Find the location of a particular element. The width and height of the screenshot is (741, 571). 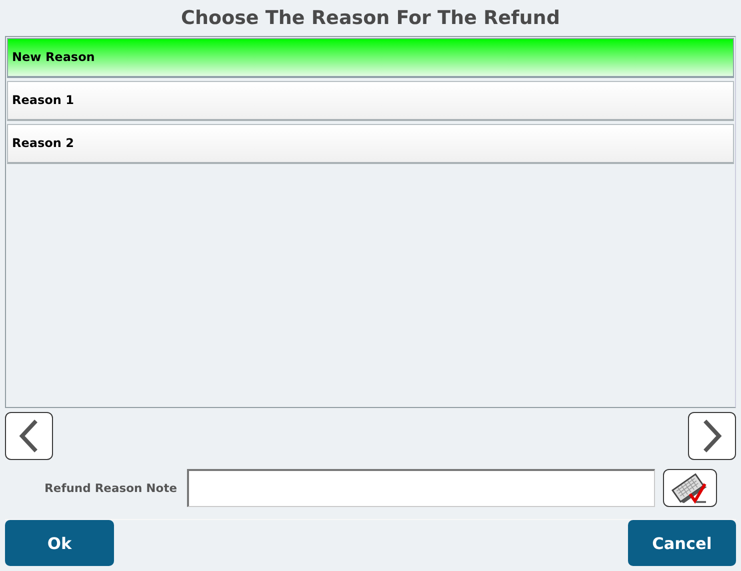

reason-item: New Reason is located at coordinates (370, 58).